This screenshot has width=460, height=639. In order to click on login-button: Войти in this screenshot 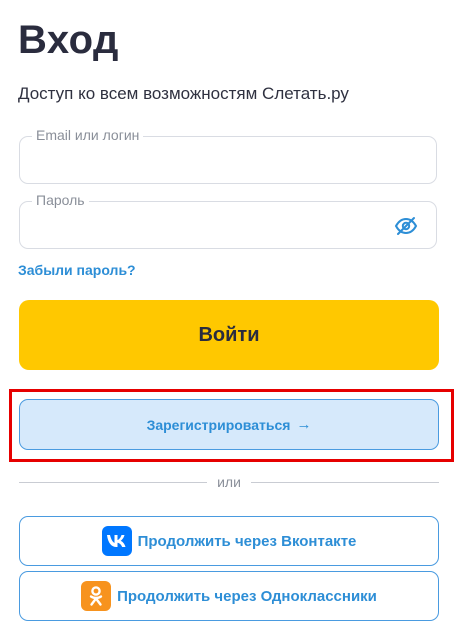, I will do `click(229, 335)`.